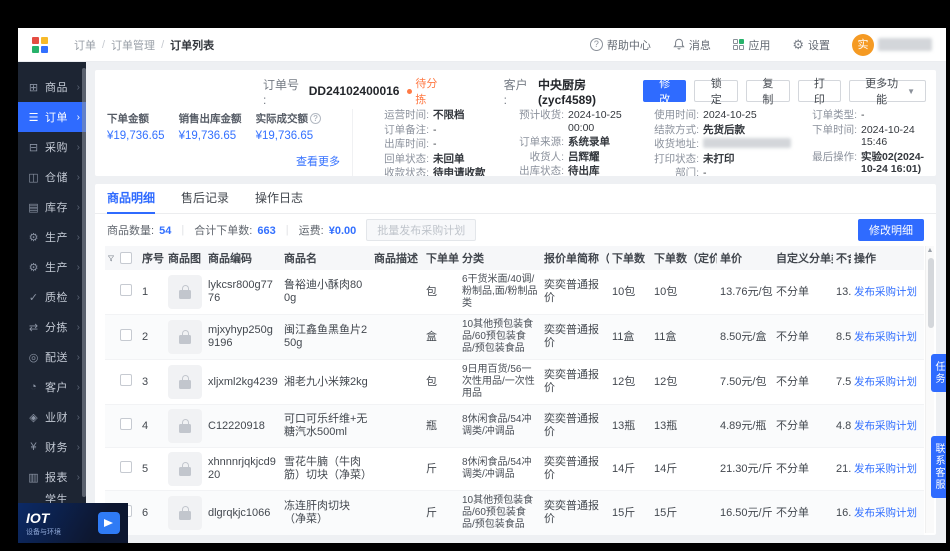 The width and height of the screenshot is (950, 551). I want to click on detail-field: 使用时间: 2024-10-25, so click(714, 115).